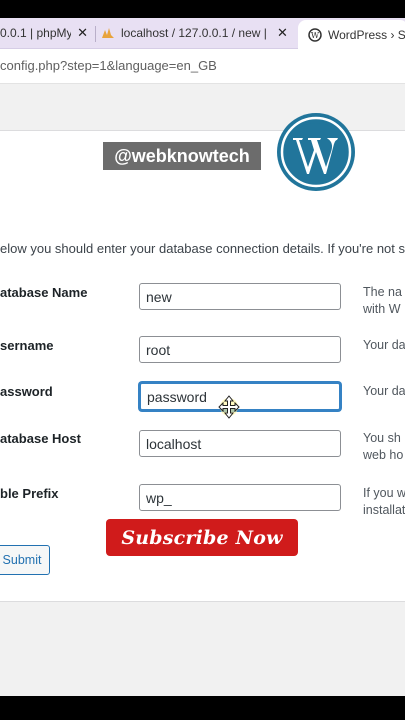 This screenshot has height=720, width=405. Describe the element at coordinates (384, 510) in the screenshot. I see `help-line: installat` at that location.